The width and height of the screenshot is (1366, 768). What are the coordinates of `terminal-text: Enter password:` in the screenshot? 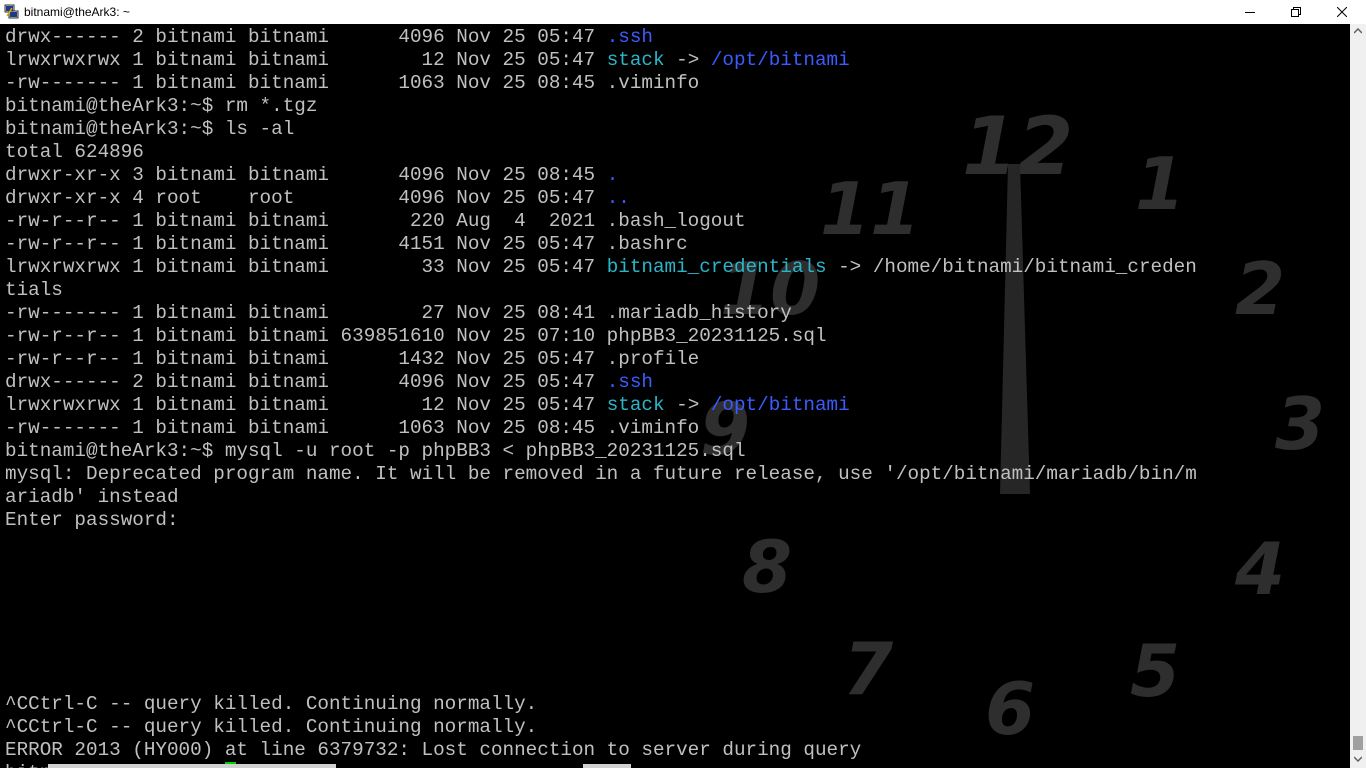 It's located at (92, 520).